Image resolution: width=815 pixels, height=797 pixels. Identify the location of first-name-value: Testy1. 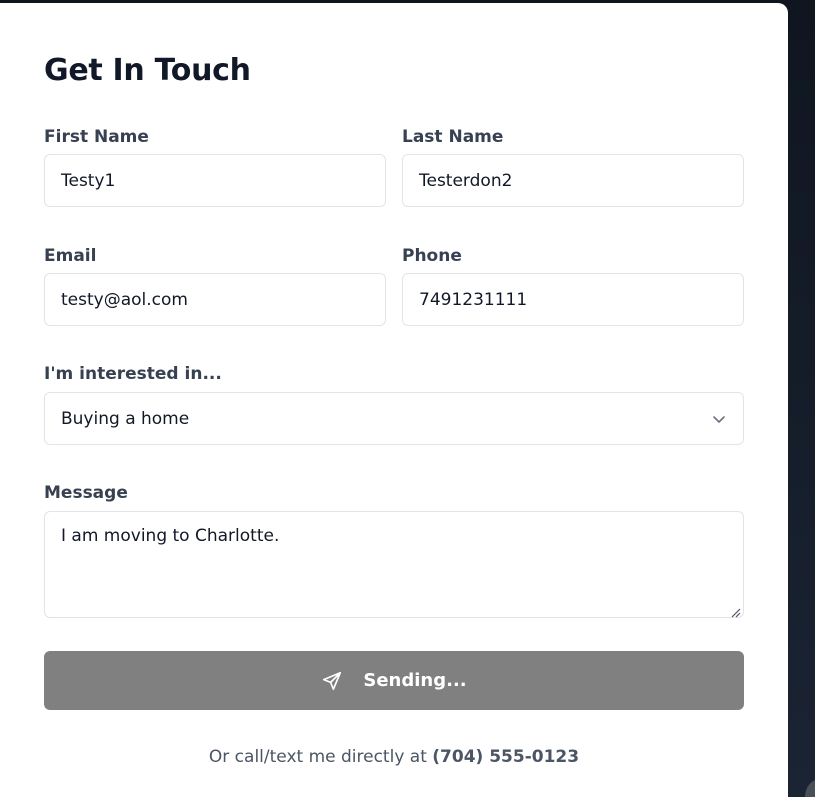
(88, 180).